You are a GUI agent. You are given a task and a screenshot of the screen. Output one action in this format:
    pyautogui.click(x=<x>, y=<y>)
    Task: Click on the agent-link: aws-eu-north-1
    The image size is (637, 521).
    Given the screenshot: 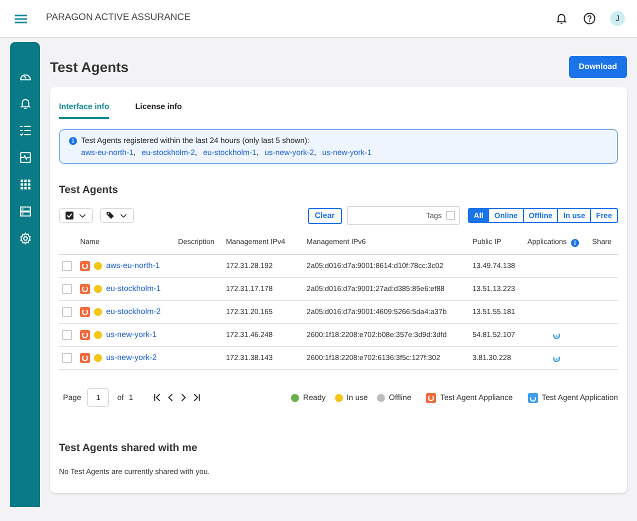 What is the action you would take?
    pyautogui.click(x=133, y=266)
    